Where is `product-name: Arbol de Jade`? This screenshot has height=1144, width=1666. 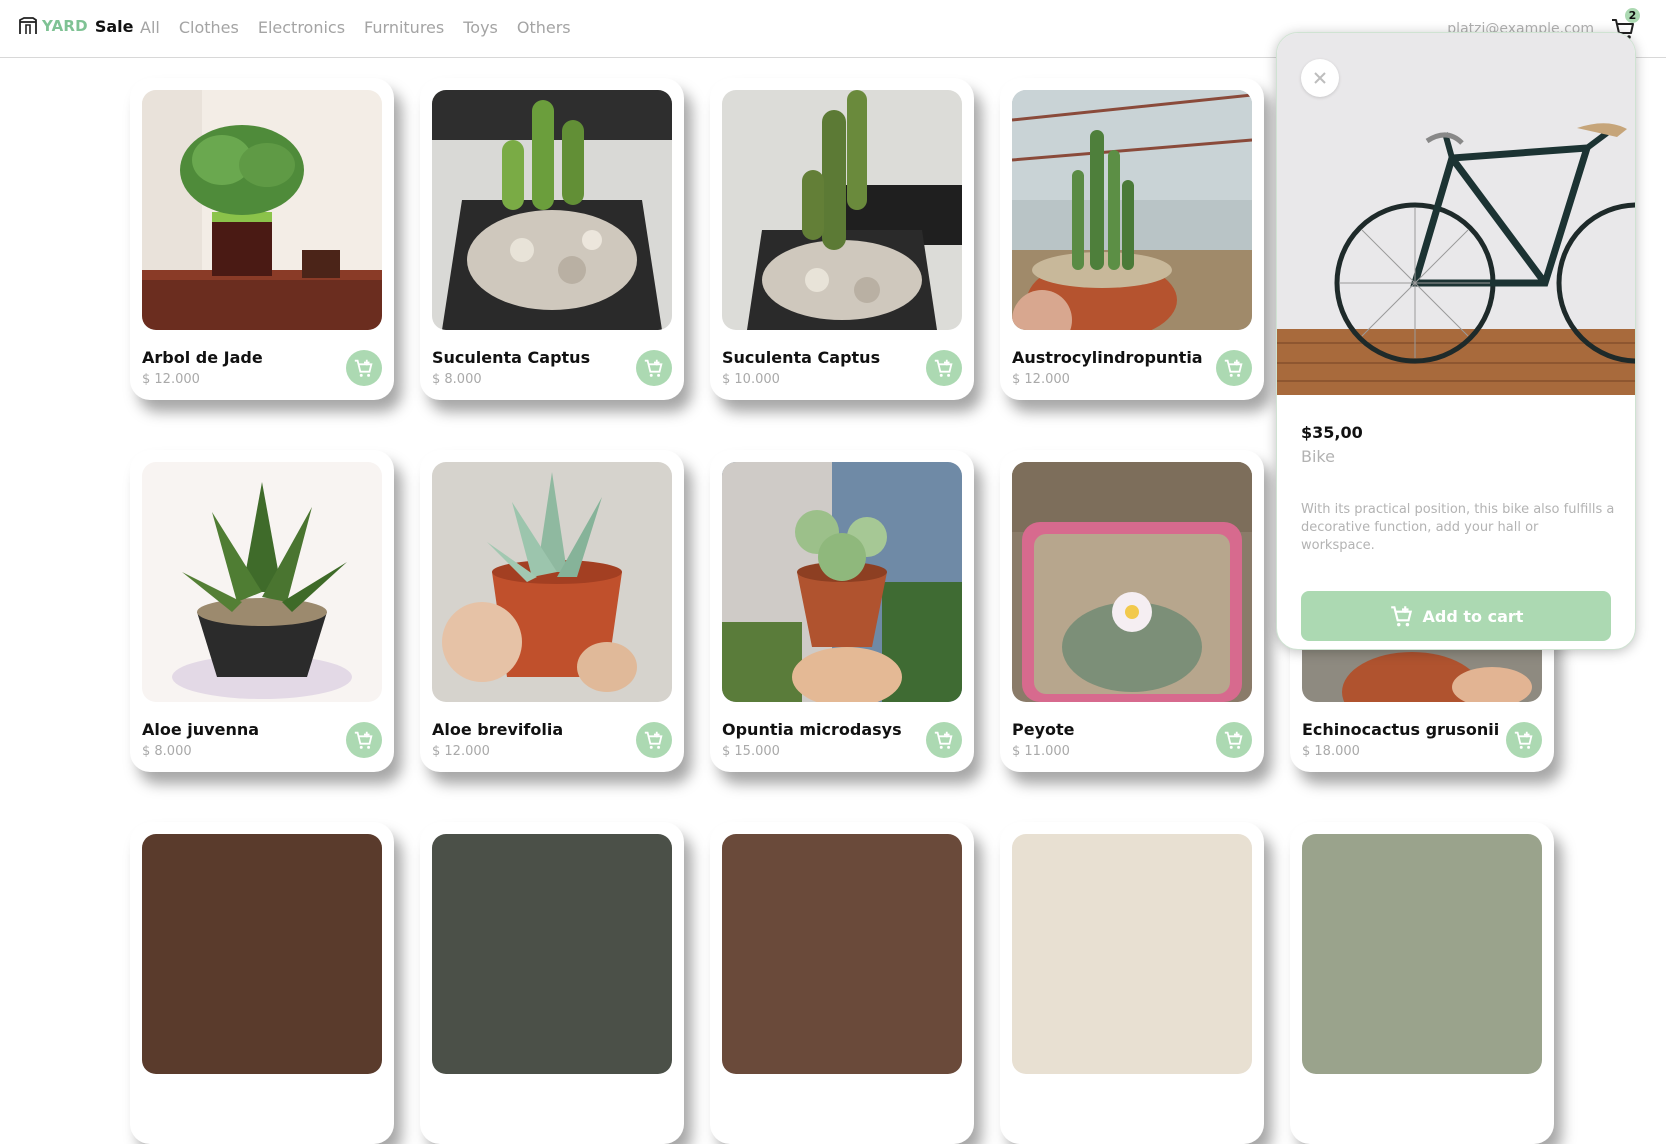 product-name: Arbol de Jade is located at coordinates (202, 357).